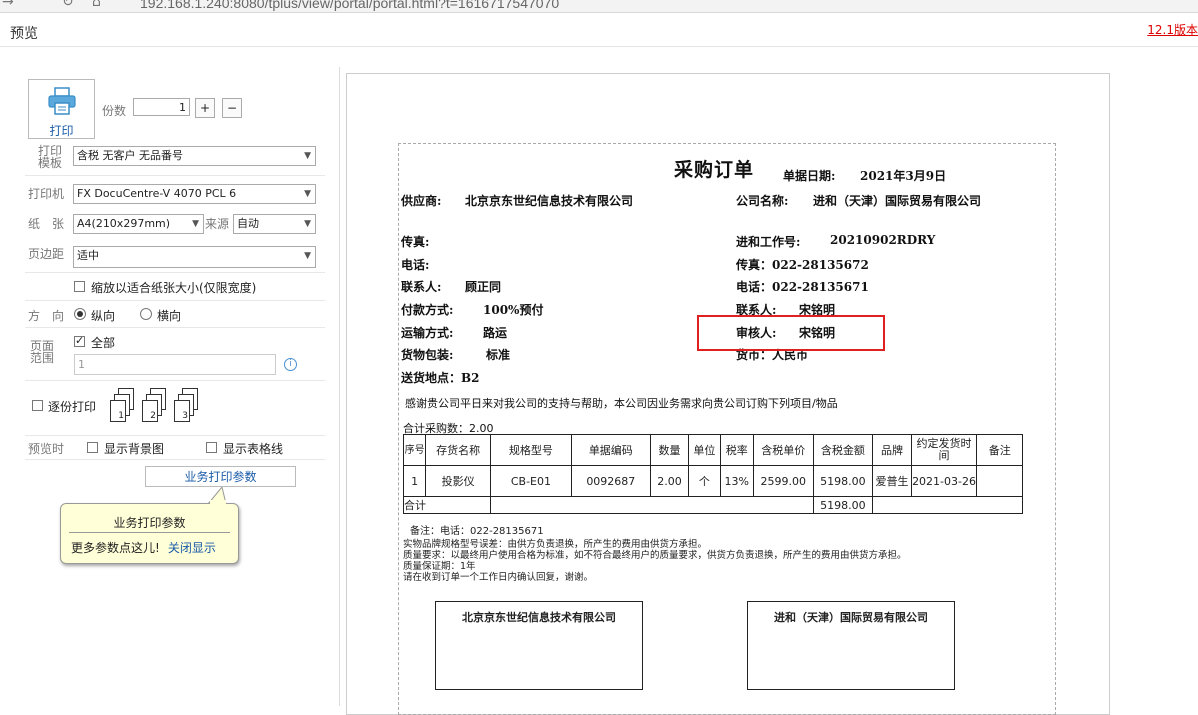 This screenshot has width=1198, height=715. I want to click on company-label: 公司名称:, so click(762, 201).